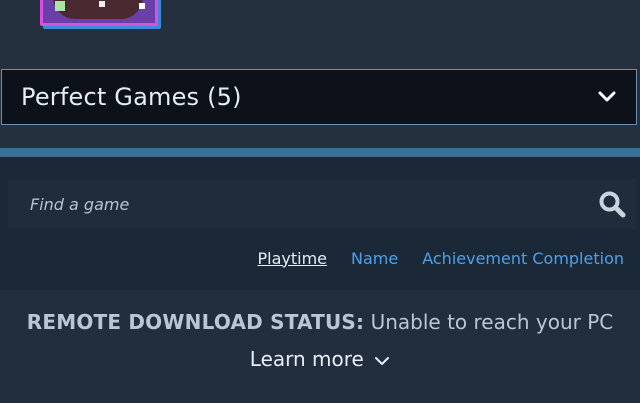 This screenshot has width=640, height=403. What do you see at coordinates (320, 152) in the screenshot?
I see `section-divider` at bounding box center [320, 152].